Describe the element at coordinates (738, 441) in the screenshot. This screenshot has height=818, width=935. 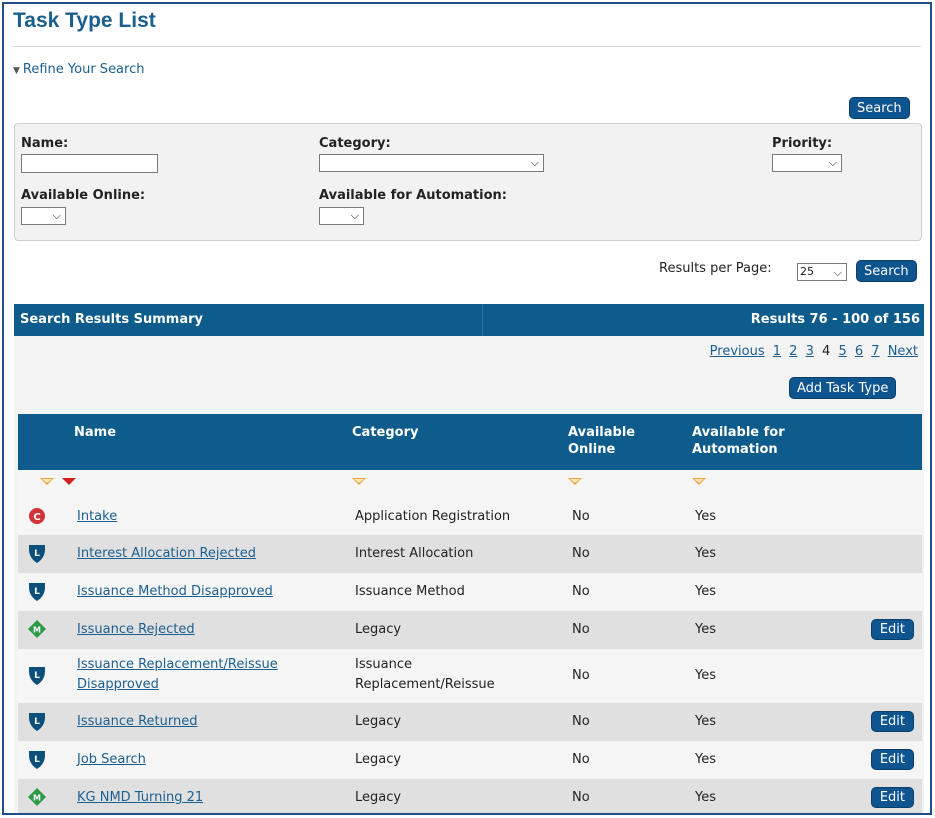
I see `column-header-available-automation: Available for Automation` at that location.